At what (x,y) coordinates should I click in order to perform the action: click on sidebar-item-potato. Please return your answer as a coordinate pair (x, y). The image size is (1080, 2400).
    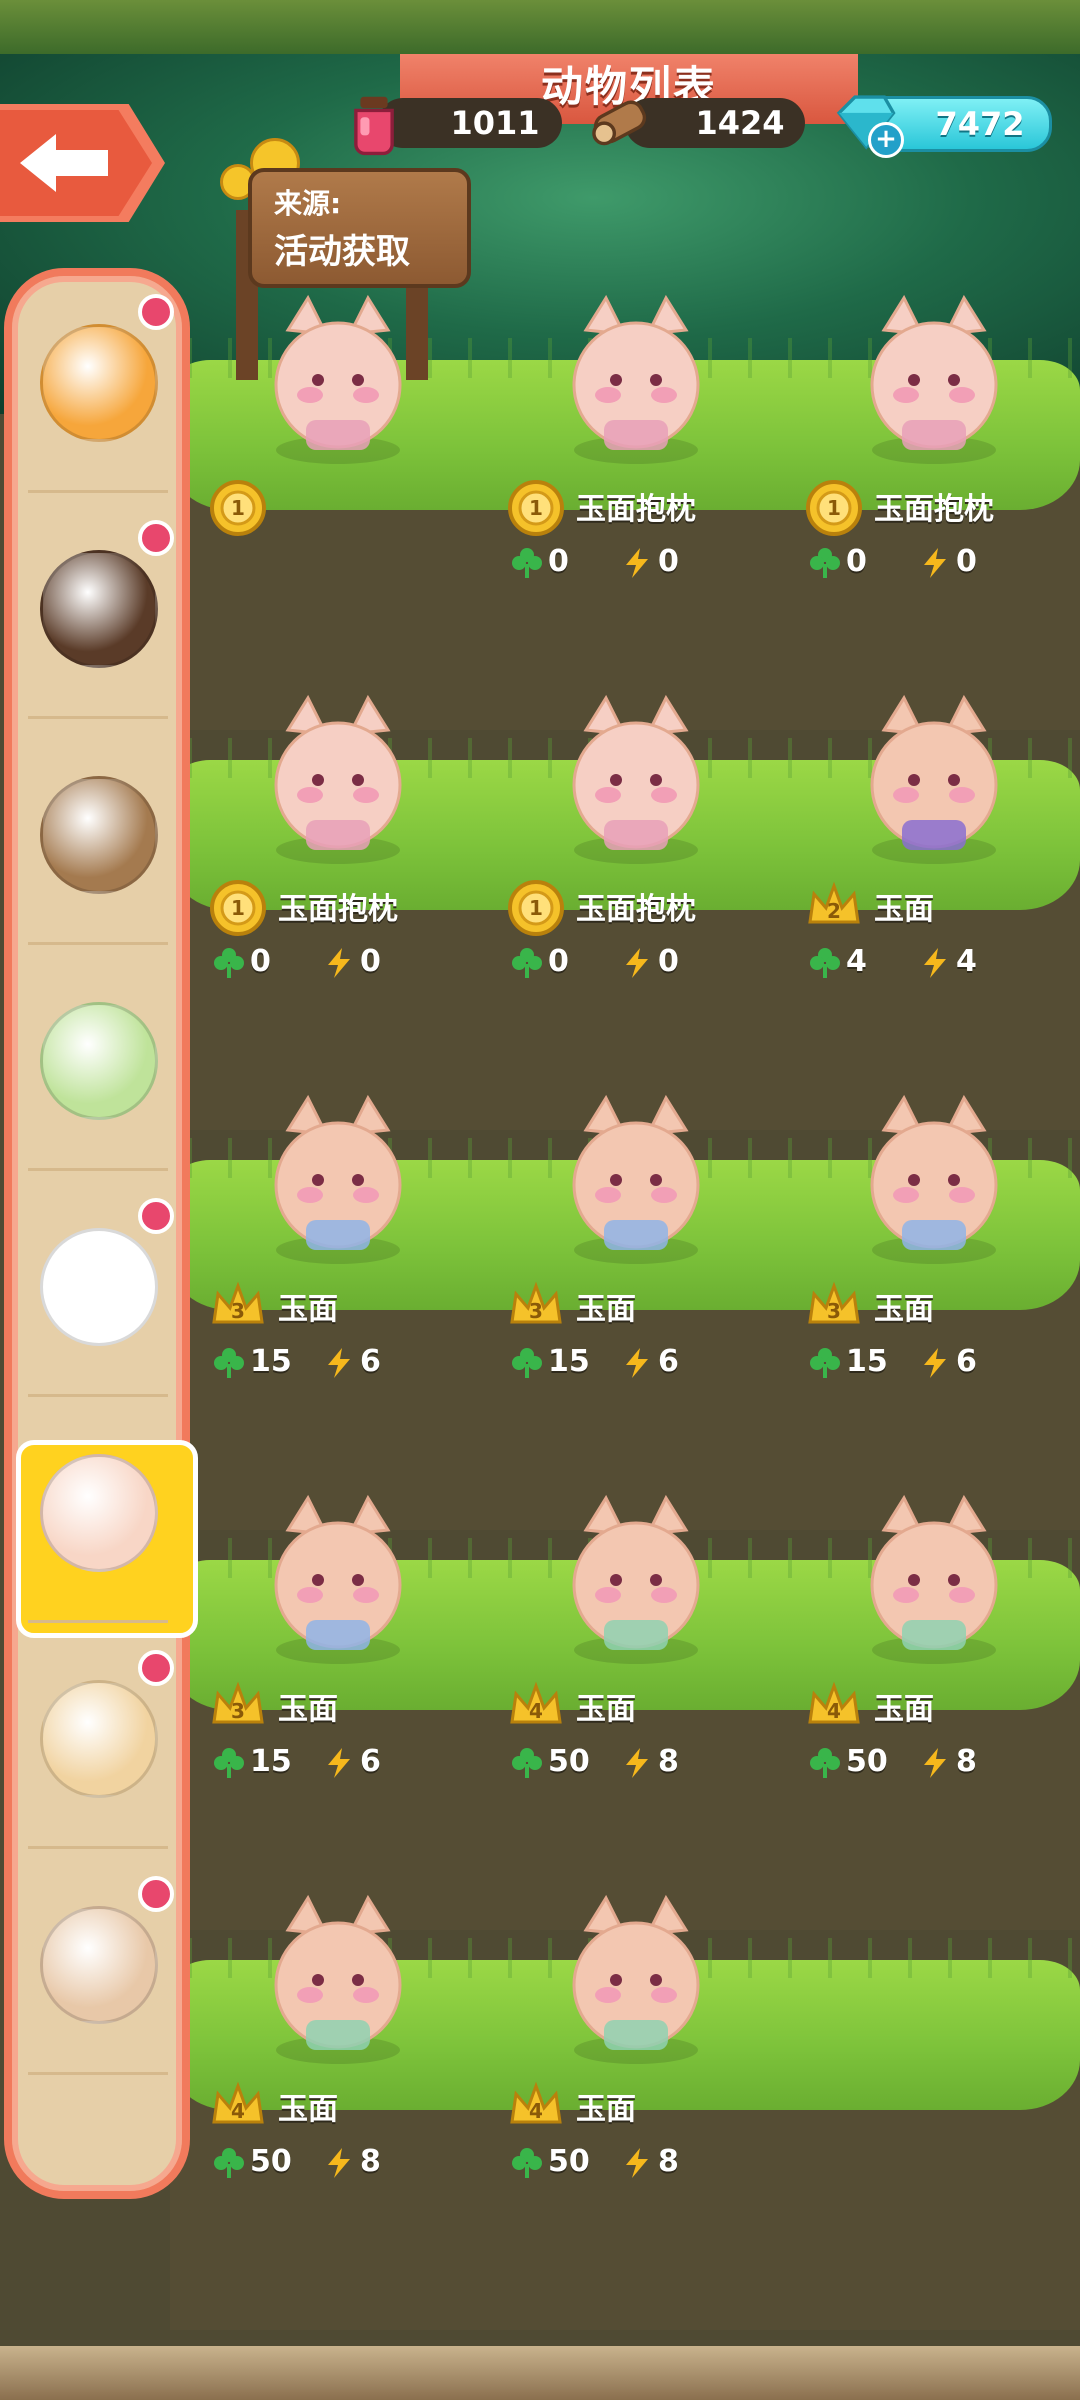
    Looking at the image, I should click on (98, 848).